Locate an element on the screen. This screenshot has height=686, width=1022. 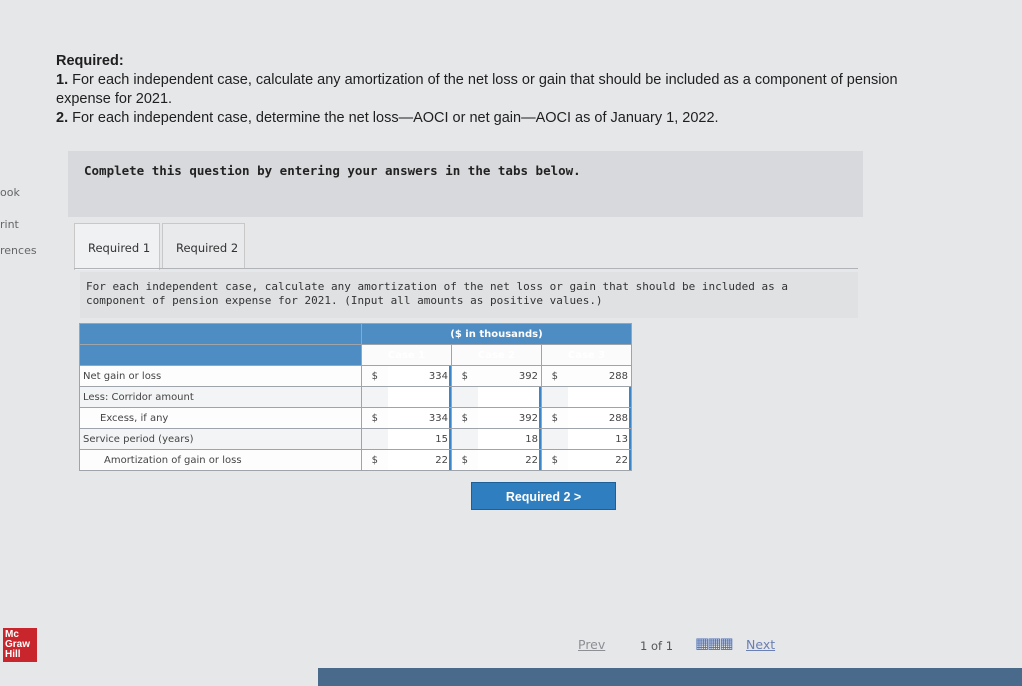
amortization-case-1-input: 22 is located at coordinates (419, 460).